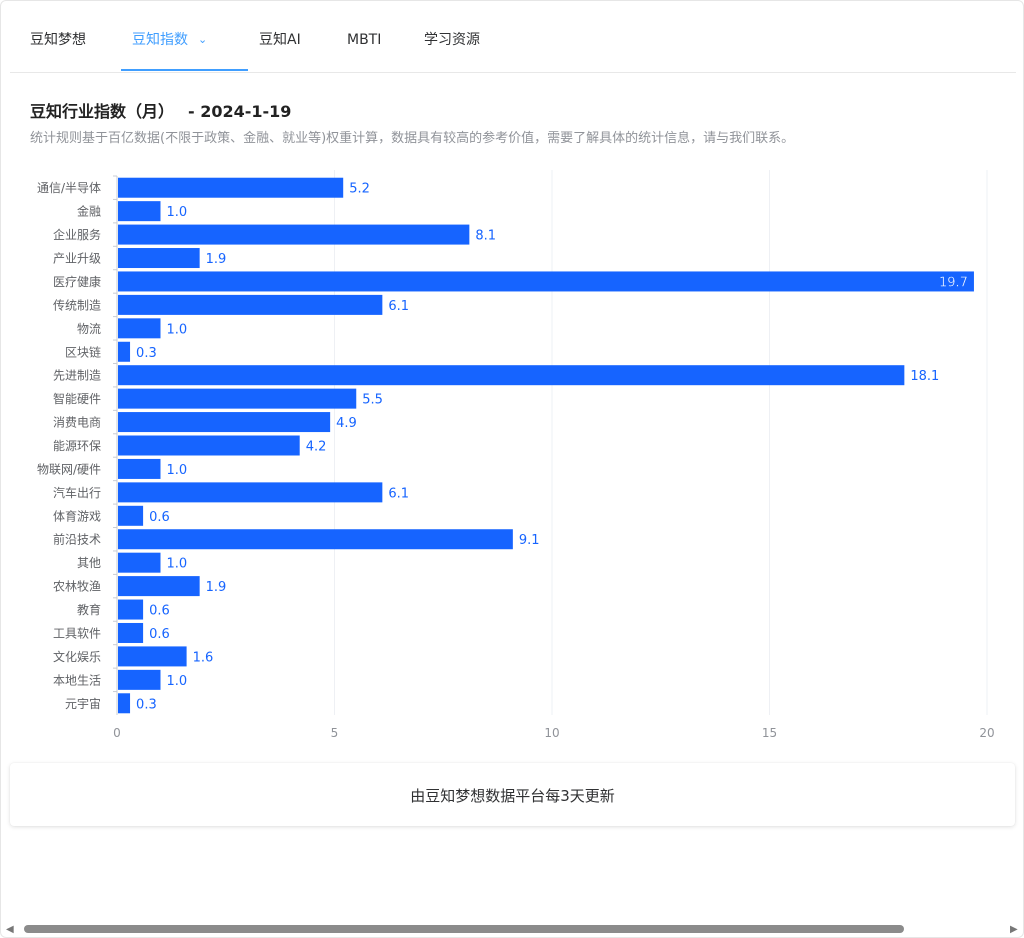 The width and height of the screenshot is (1024, 938). I want to click on category-label: 金融, so click(89, 211).